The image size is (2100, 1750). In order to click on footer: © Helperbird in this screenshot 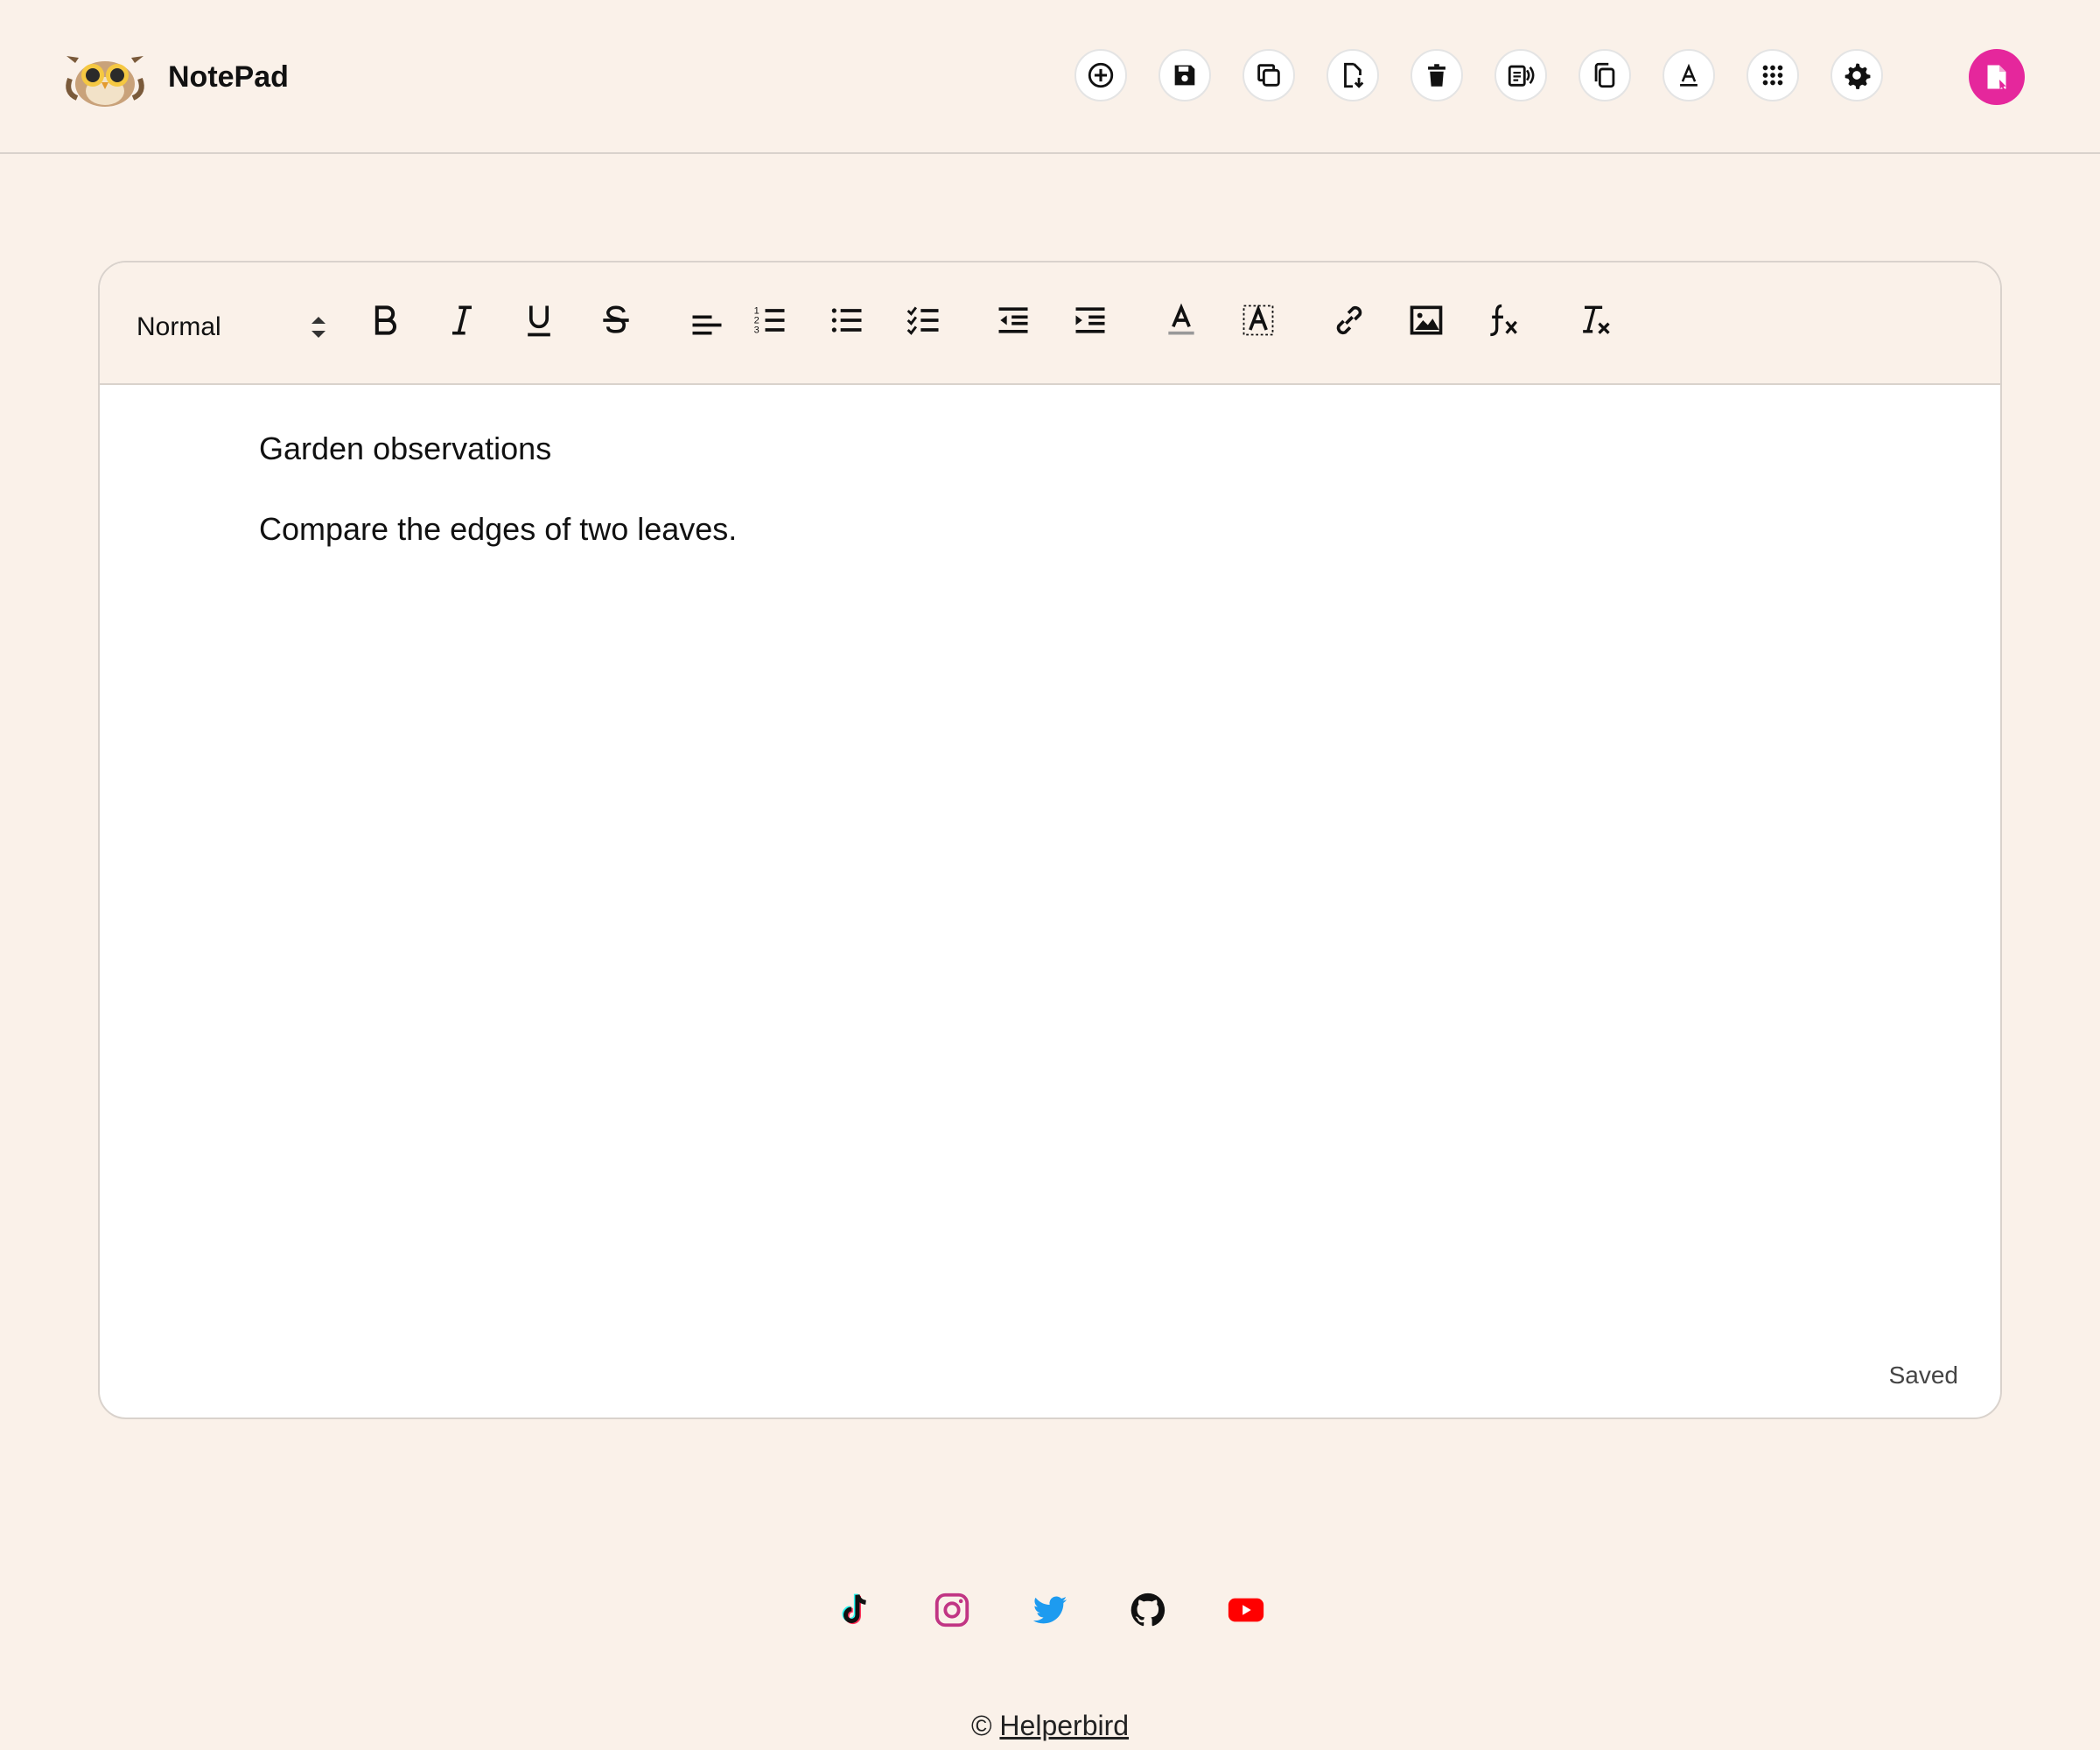, I will do `click(1050, 1725)`.